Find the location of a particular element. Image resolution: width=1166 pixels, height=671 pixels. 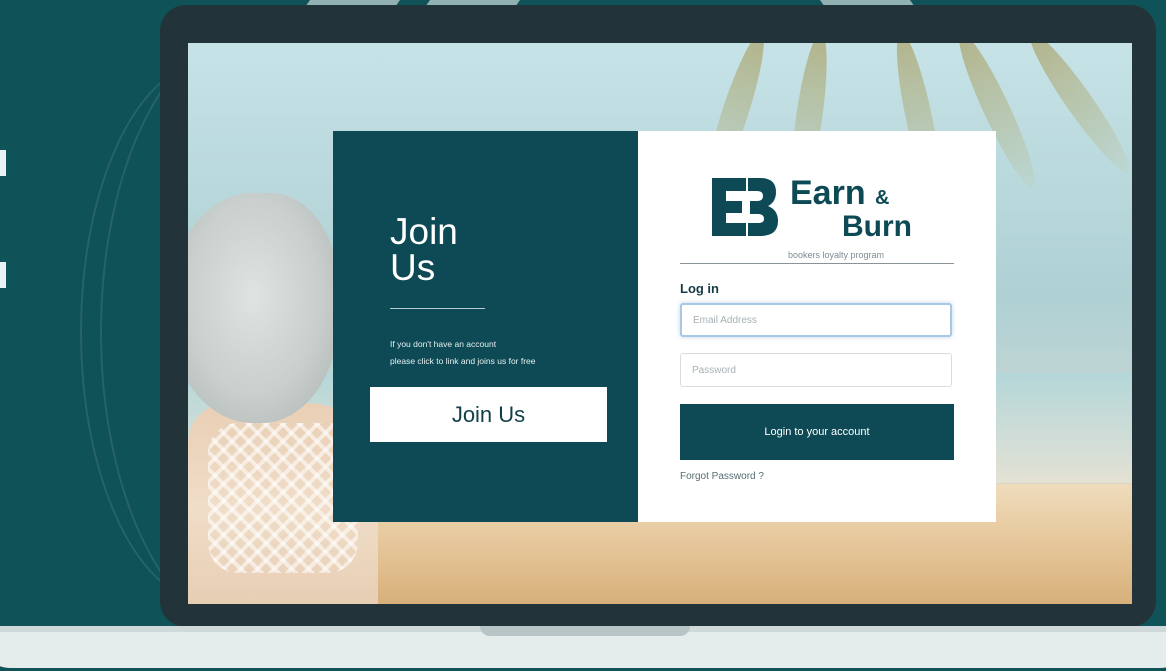

brand-name-line1: Earn is located at coordinates (828, 193).